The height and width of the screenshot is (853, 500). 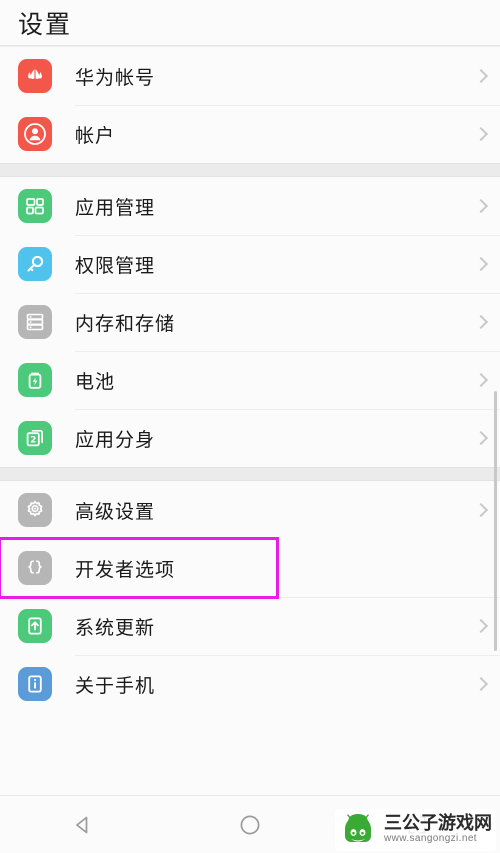 I want to click on svg-text: 2, so click(x=33, y=440).